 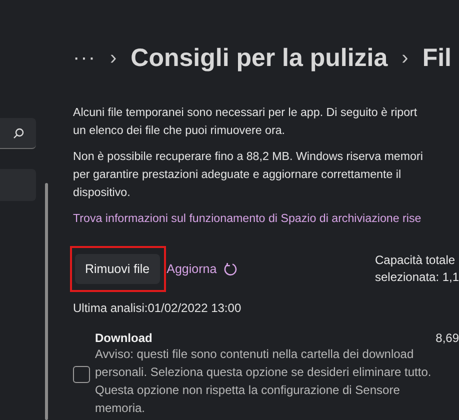 I want to click on search-field, so click(x=18, y=133).